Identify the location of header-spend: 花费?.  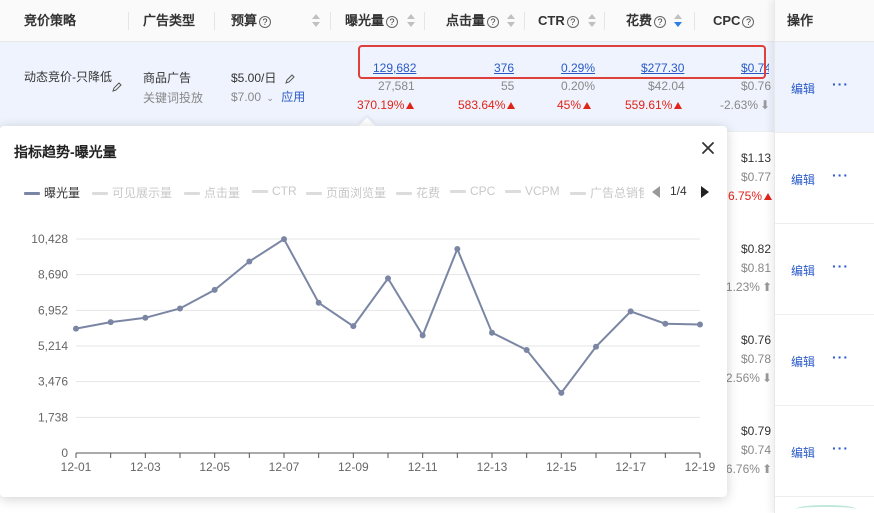
(646, 21).